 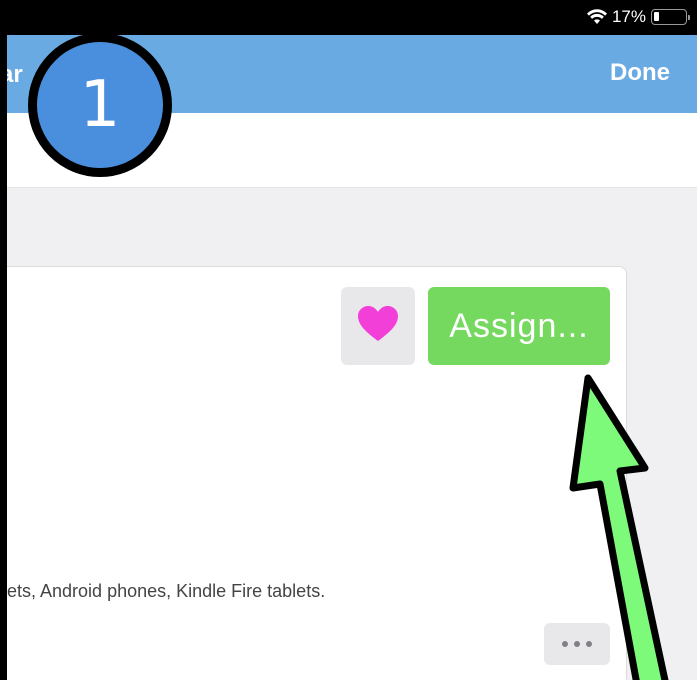 I want to click on battery-icon, so click(x=670, y=17).